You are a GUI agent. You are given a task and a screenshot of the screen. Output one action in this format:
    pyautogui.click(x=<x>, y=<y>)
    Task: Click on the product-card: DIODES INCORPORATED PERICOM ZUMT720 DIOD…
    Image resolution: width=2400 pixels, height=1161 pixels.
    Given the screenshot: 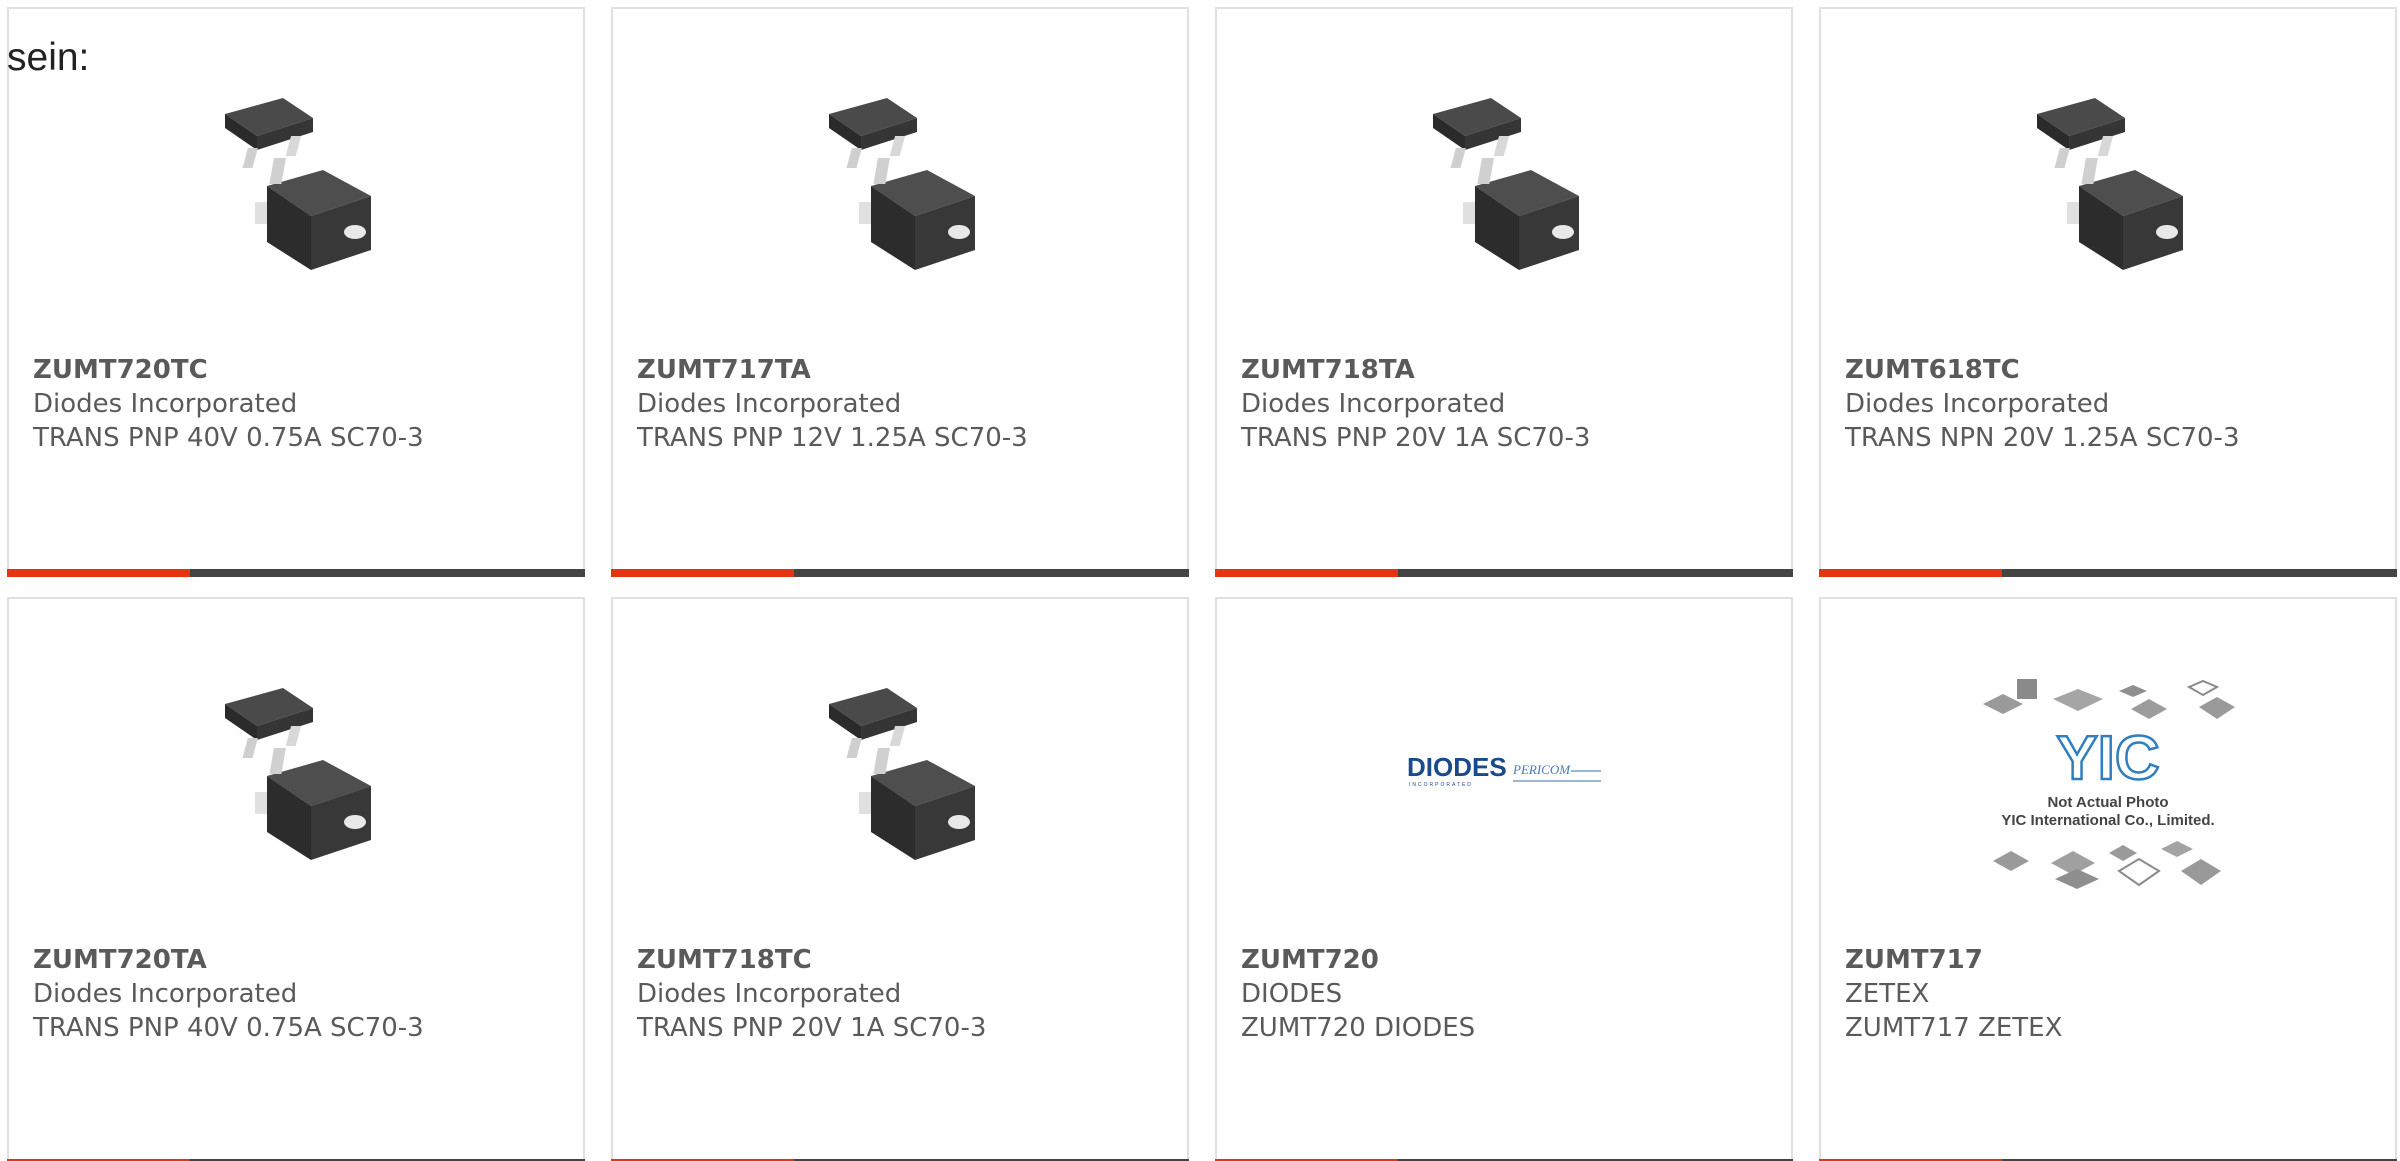 What is the action you would take?
    pyautogui.click(x=1504, y=879)
    